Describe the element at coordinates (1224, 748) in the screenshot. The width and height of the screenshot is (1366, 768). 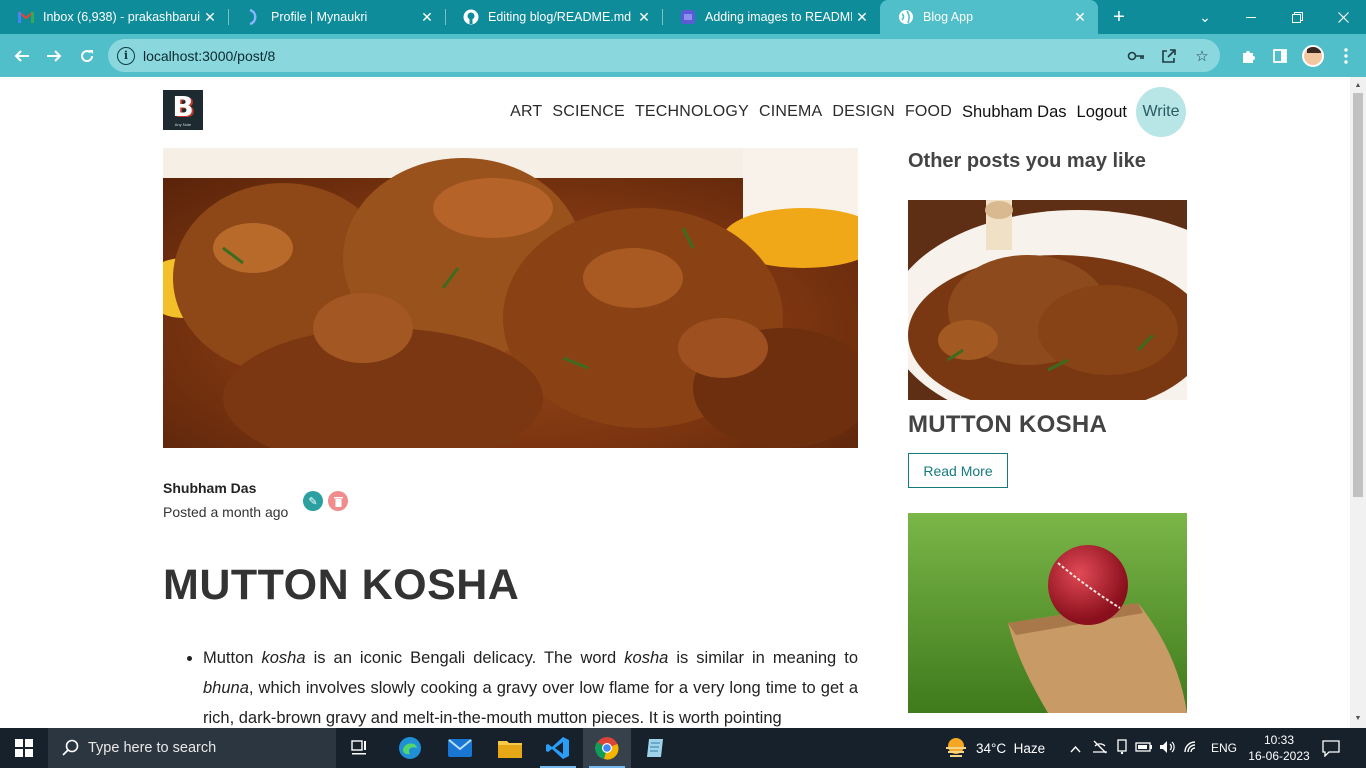
I see `language-indicator: ENG` at that location.